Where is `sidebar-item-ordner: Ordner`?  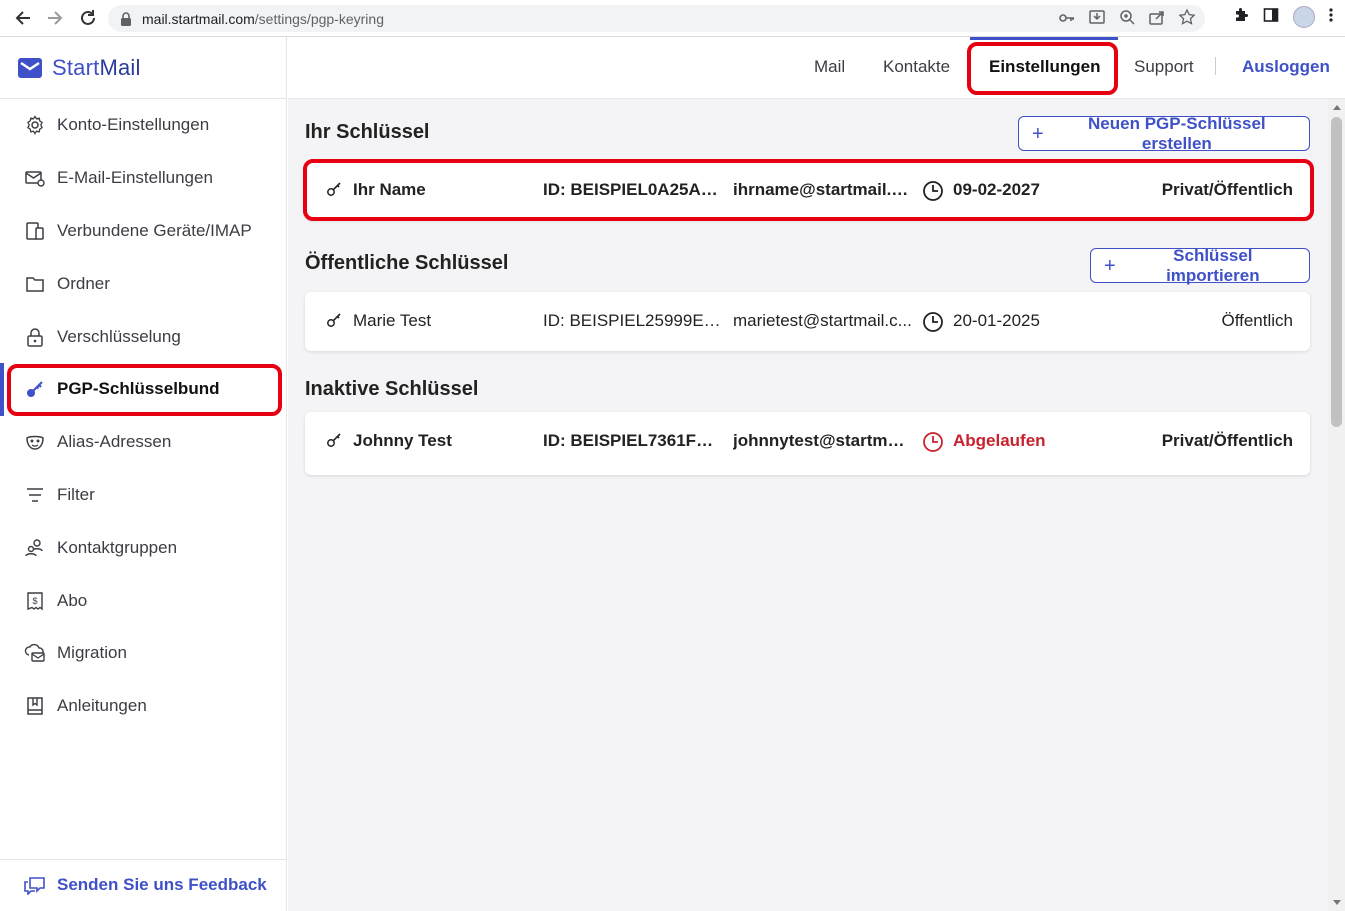
sidebar-item-ordner: Ordner is located at coordinates (143, 283).